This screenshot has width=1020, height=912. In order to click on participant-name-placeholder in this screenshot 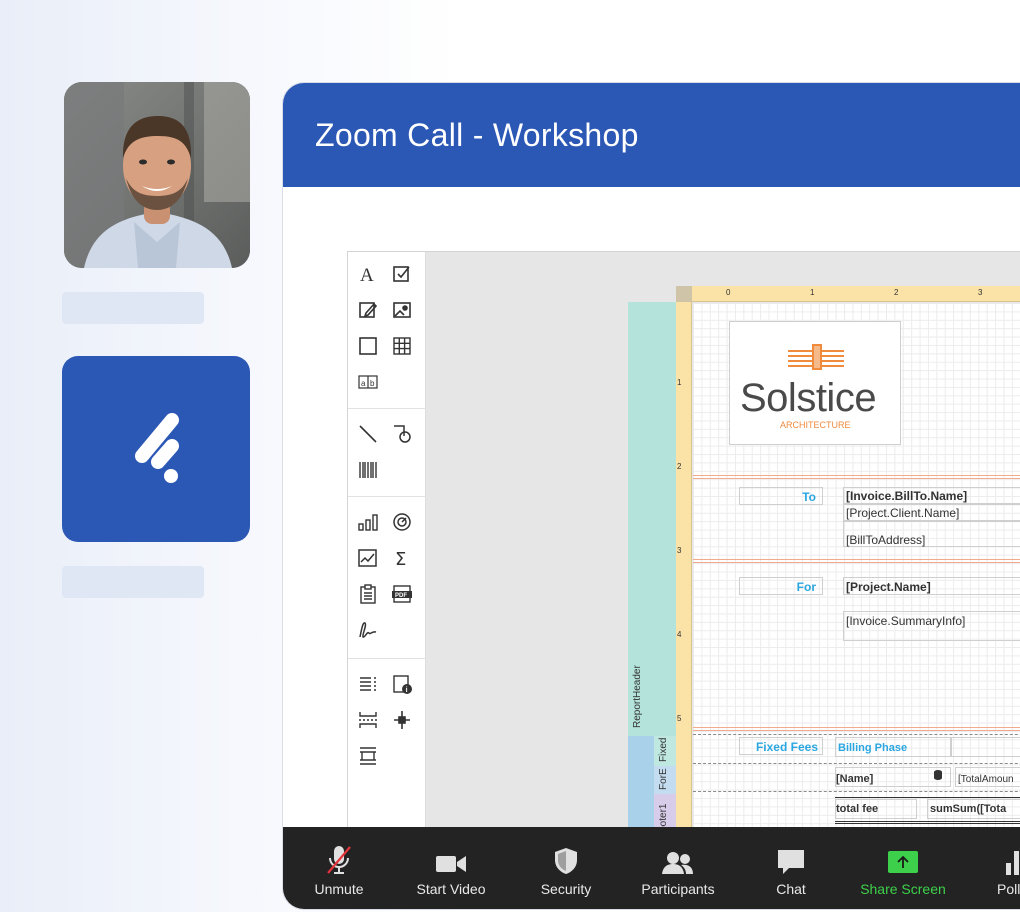, I will do `click(133, 308)`.